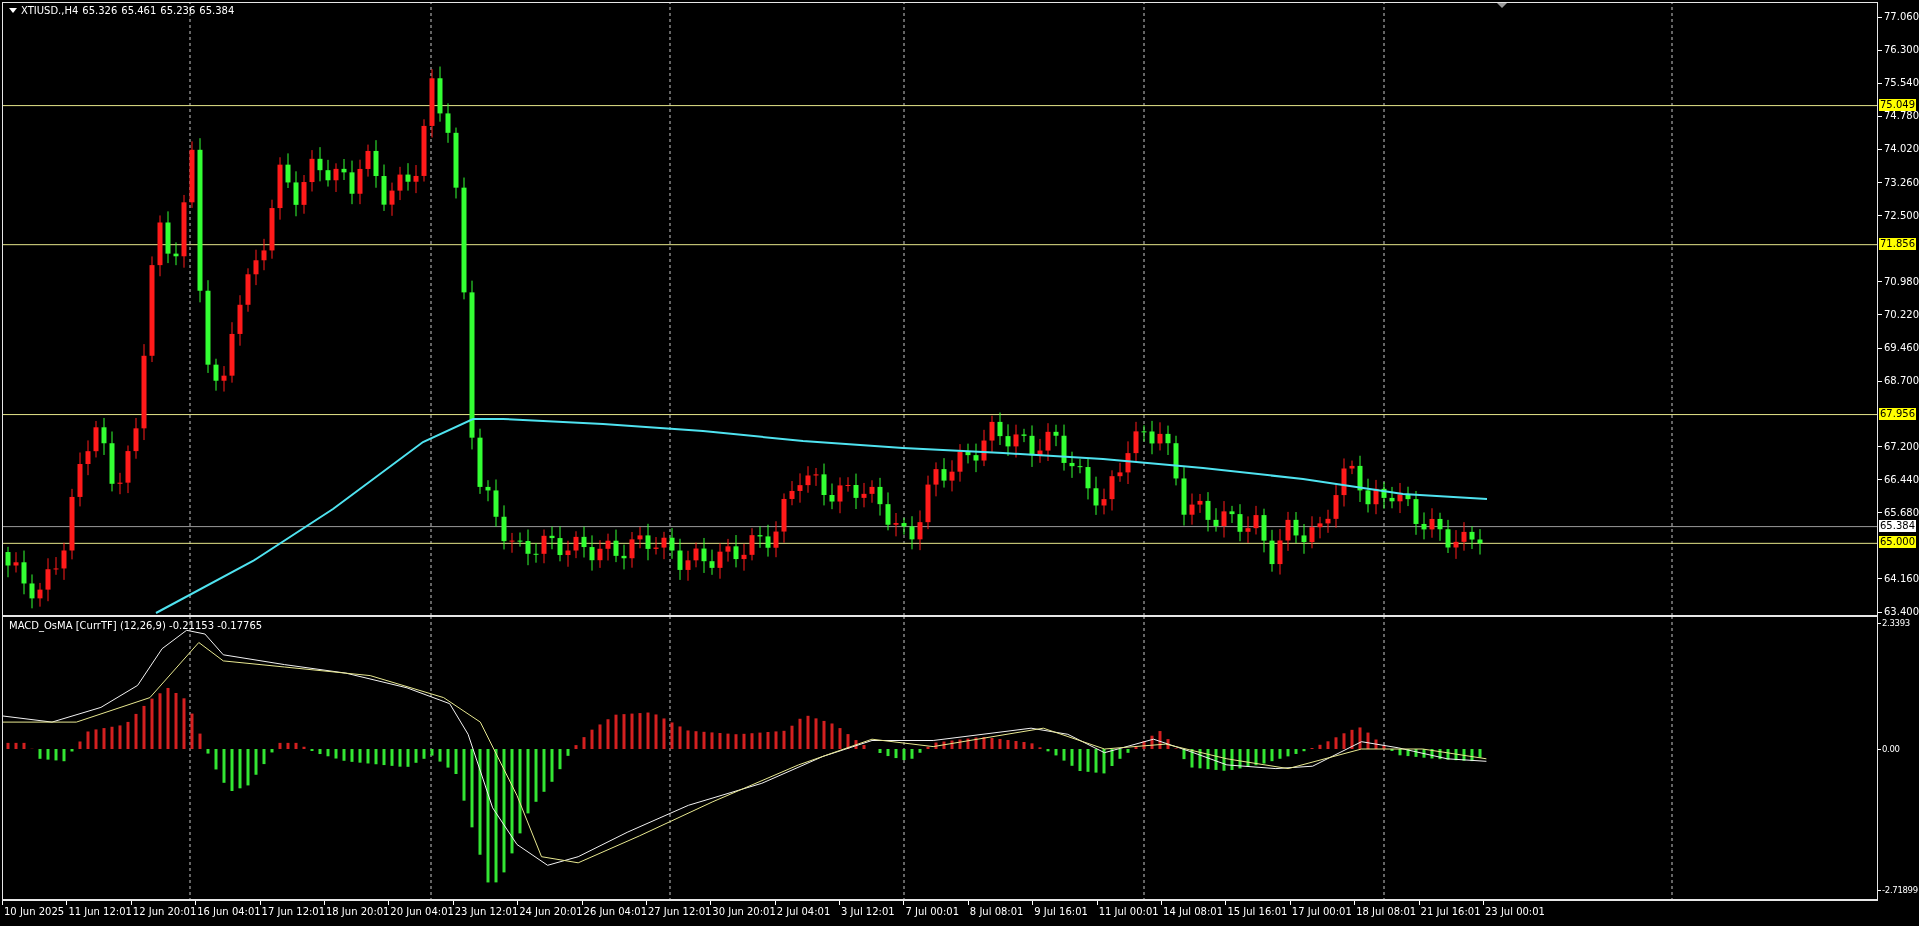 The image size is (1919, 926). What do you see at coordinates (1901, 578) in the screenshot?
I see `price-label: 64.160` at bounding box center [1901, 578].